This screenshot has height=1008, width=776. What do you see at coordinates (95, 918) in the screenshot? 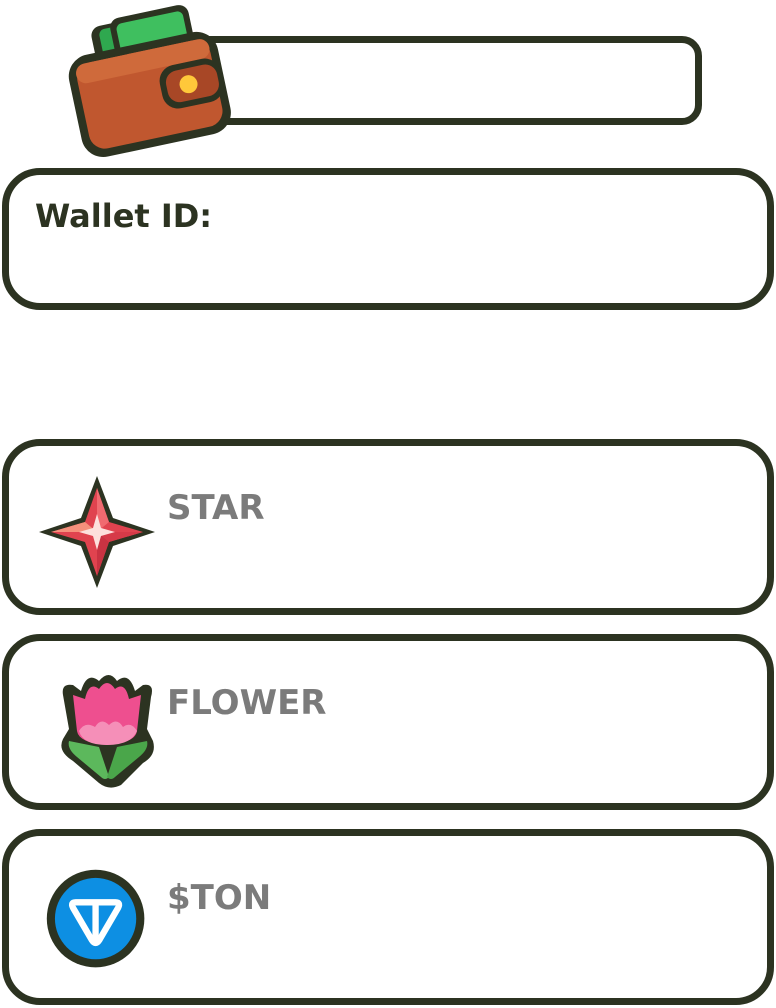
I see `ton-icon` at bounding box center [95, 918].